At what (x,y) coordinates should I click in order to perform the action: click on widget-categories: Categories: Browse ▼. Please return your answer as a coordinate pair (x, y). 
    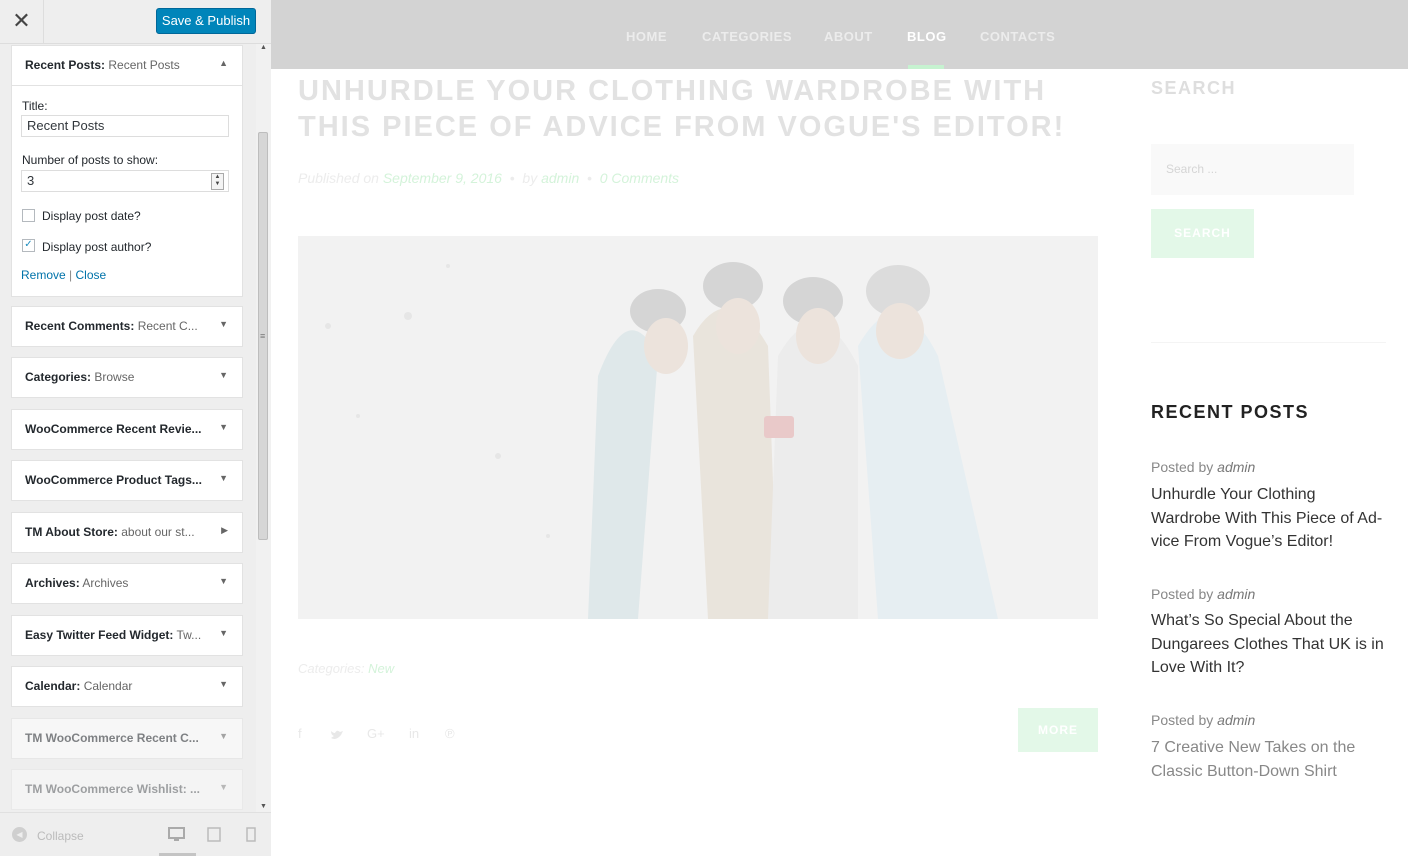
    Looking at the image, I should click on (127, 377).